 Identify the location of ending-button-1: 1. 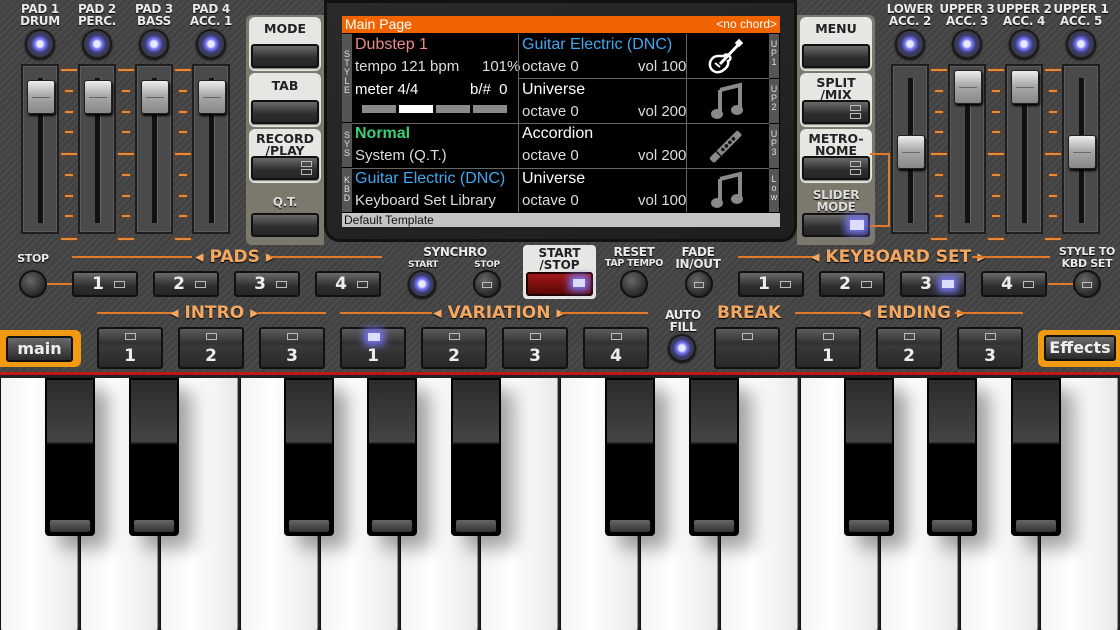
(828, 348).